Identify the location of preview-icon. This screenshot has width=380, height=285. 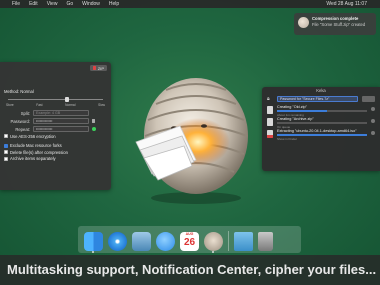
(141, 241).